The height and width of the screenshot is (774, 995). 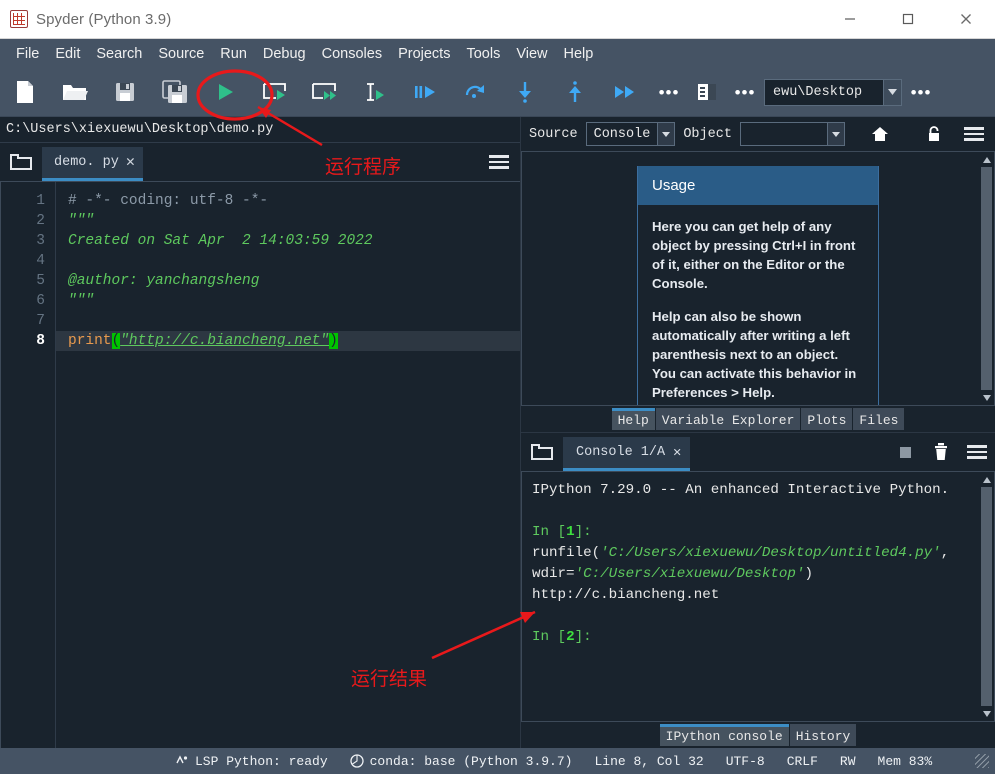 What do you see at coordinates (284, 54) in the screenshot?
I see `menu-debug: Debug` at bounding box center [284, 54].